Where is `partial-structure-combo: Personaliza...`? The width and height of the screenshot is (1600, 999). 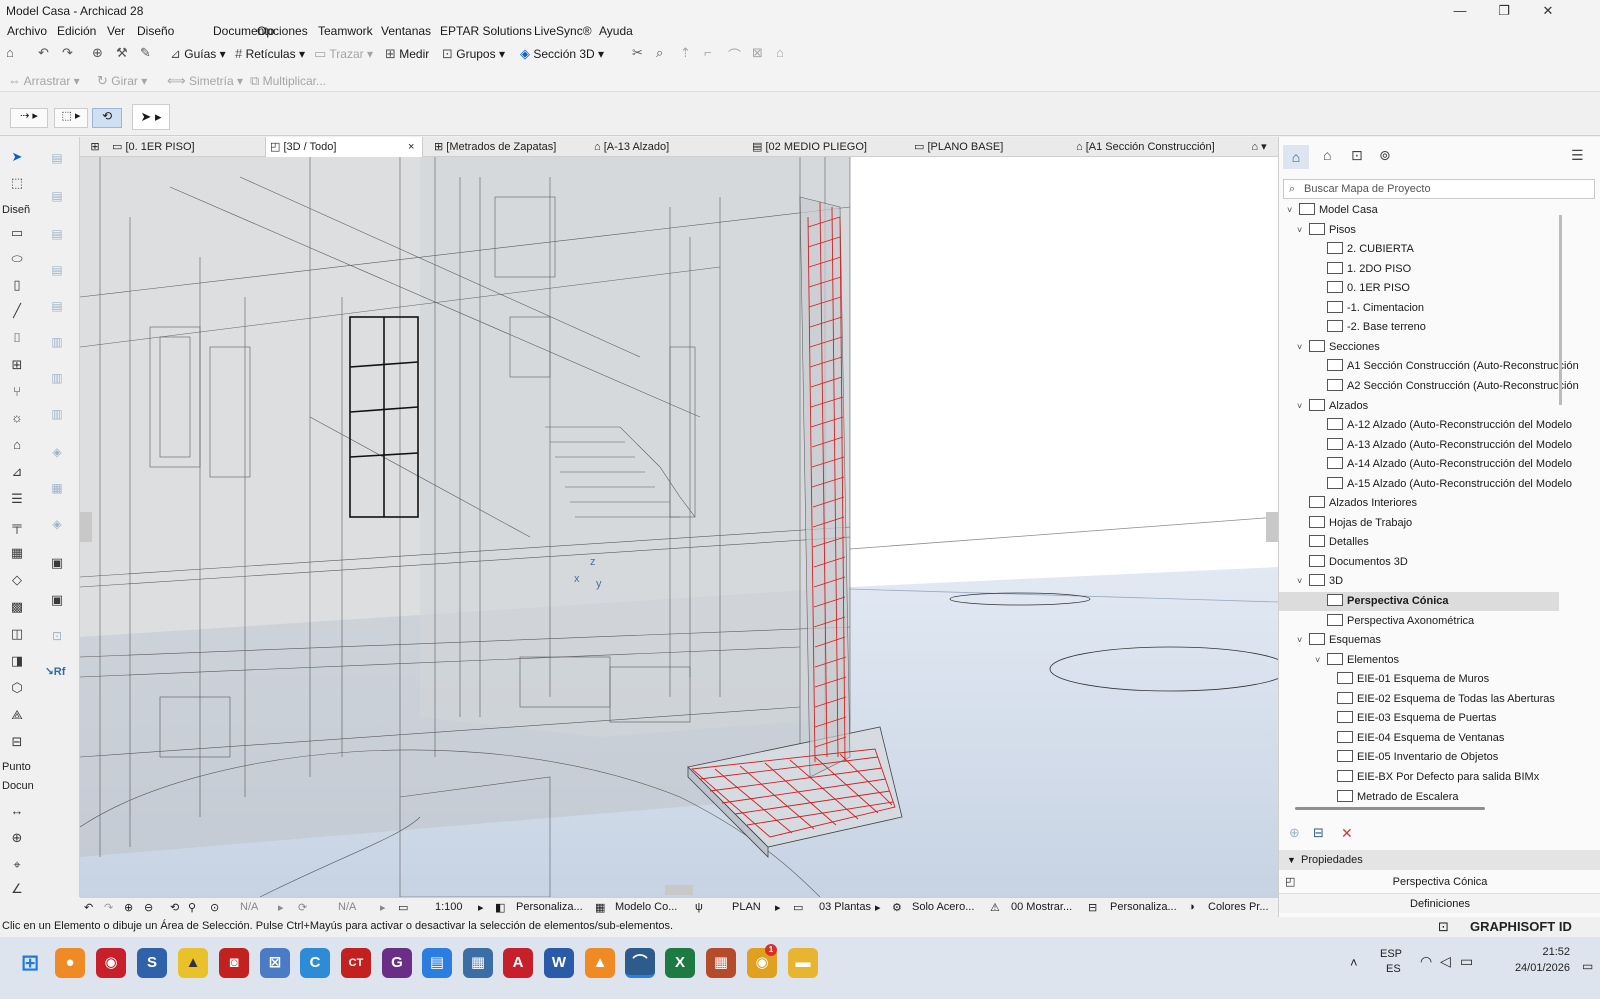 partial-structure-combo: Personaliza... is located at coordinates (1143, 907).